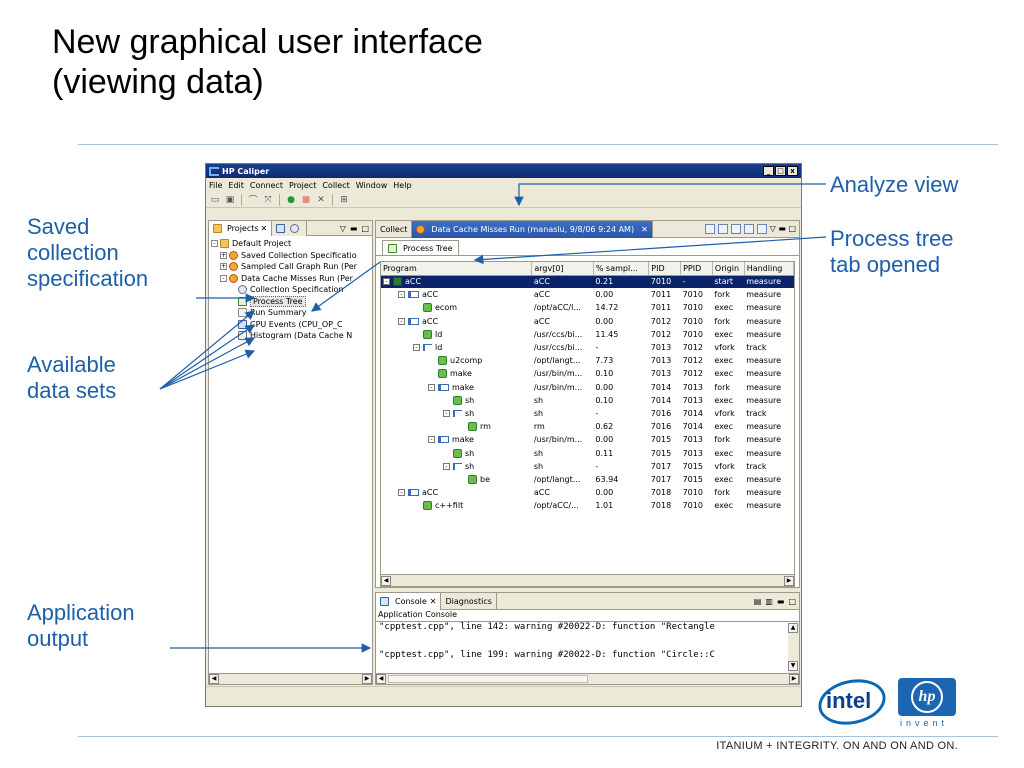  I want to click on project-tree-item: Run Summary, so click(291, 313).